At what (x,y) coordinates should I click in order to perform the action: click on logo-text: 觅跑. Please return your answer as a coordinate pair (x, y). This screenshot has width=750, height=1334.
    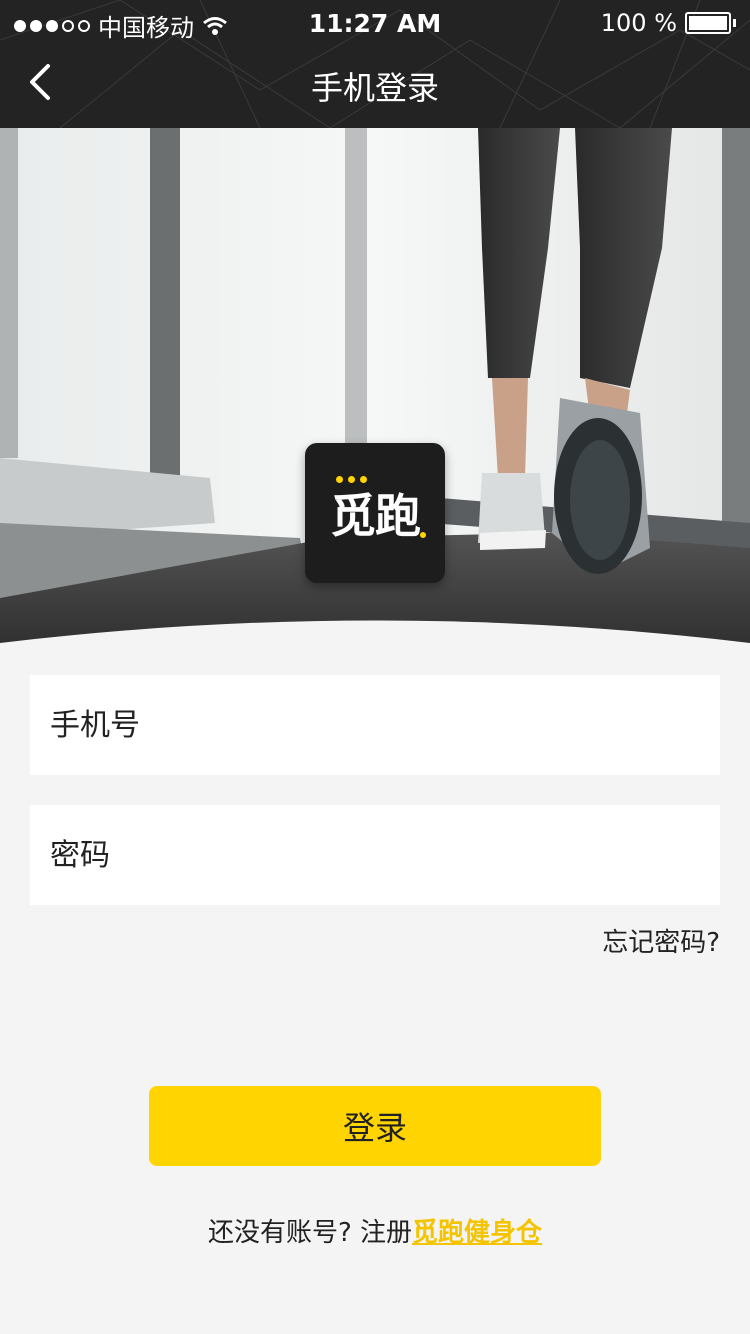
    Looking at the image, I should click on (375, 516).